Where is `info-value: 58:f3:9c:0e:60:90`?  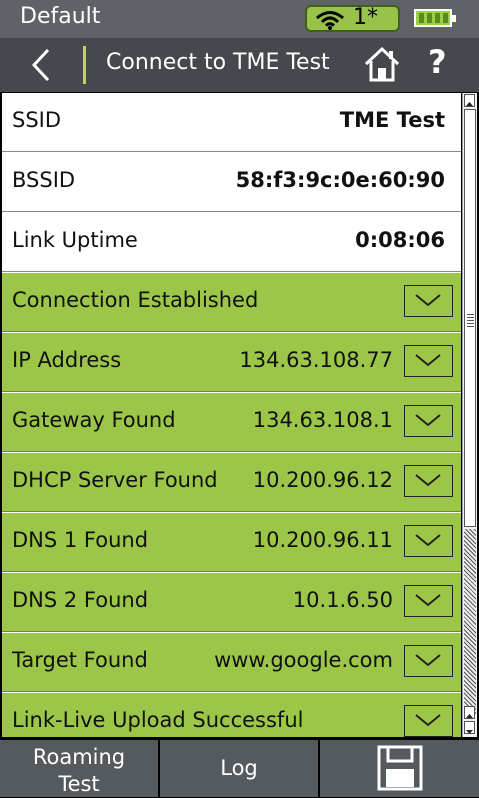 info-value: 58:f3:9c:0e:60:90 is located at coordinates (340, 180).